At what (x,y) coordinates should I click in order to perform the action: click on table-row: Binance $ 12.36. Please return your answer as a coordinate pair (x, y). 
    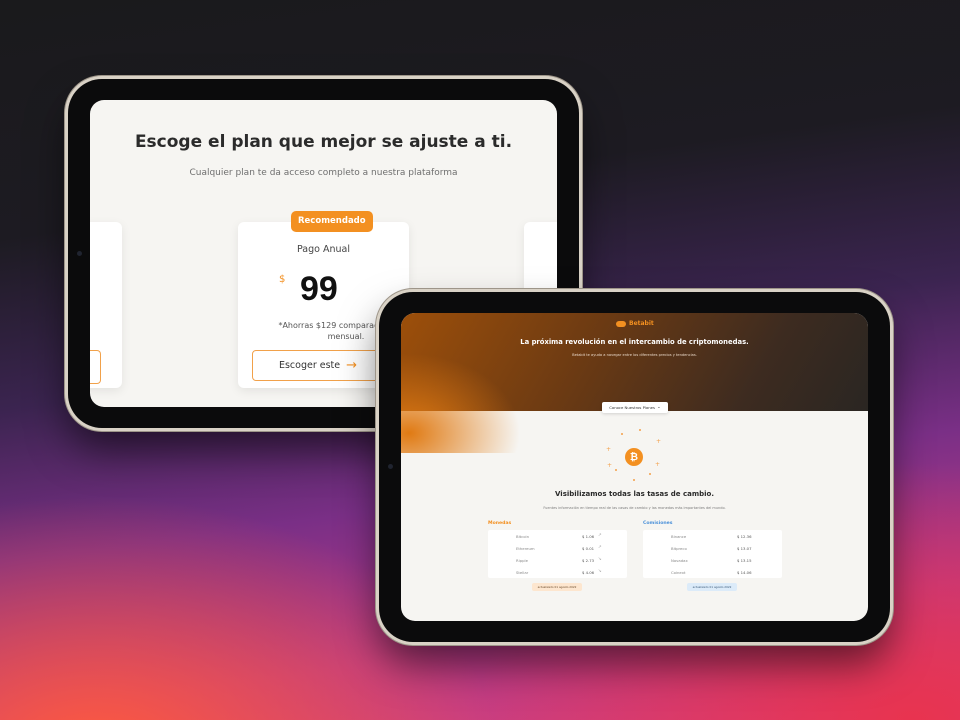
    Looking at the image, I should click on (712, 536).